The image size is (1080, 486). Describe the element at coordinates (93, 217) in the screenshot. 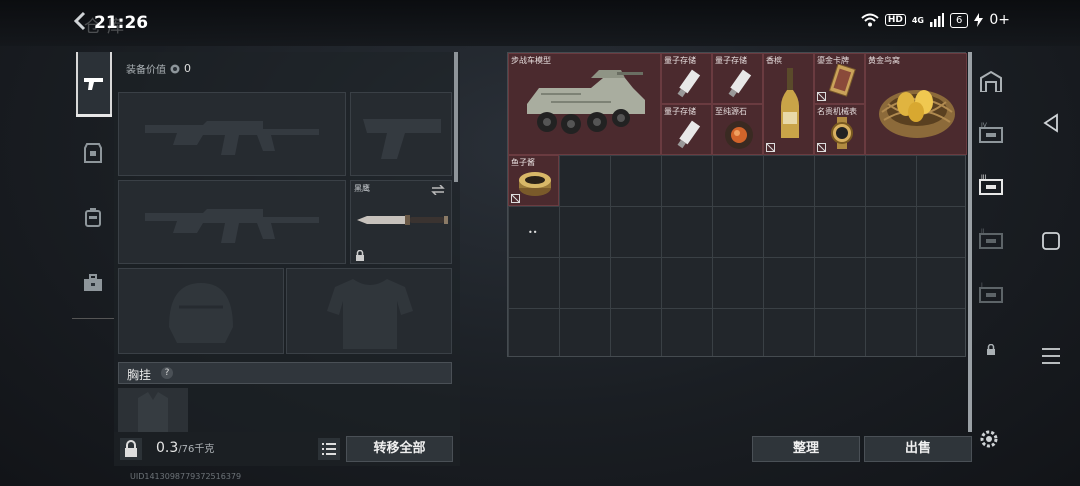

I see `rail-tab-backpack` at that location.